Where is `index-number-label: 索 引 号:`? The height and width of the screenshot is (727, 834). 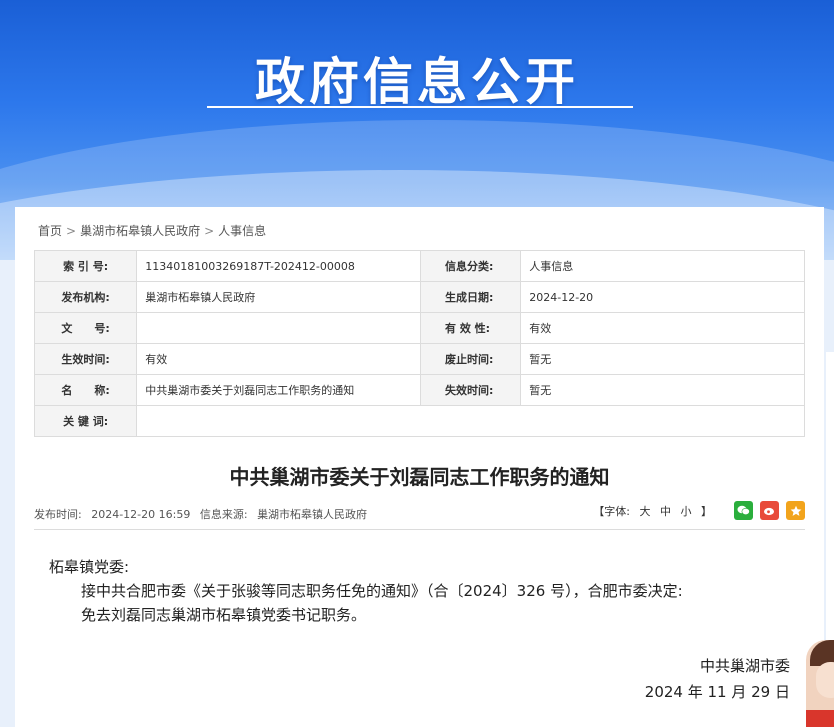 index-number-label: 索 引 号: is located at coordinates (85, 266).